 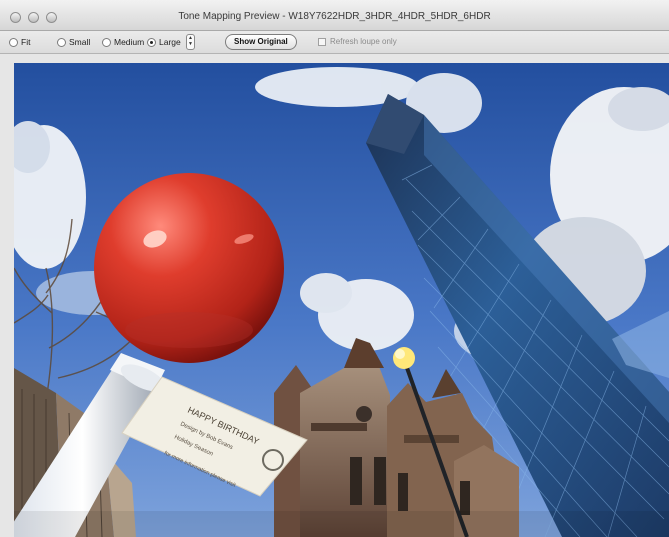 I want to click on stepper-down-icon: ▼, so click(x=190, y=44).